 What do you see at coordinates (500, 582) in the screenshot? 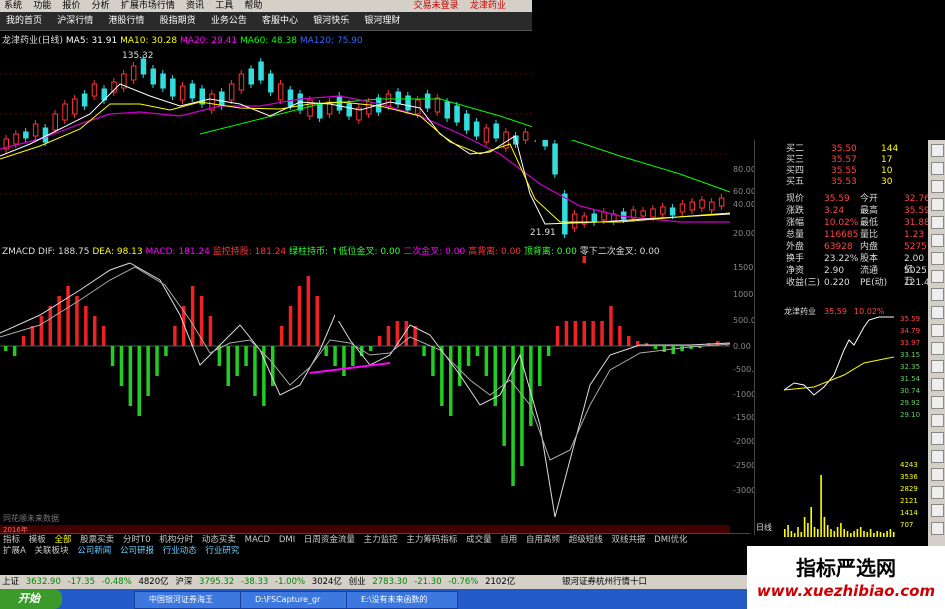
I see `cy-amount: 2102亿` at bounding box center [500, 582].